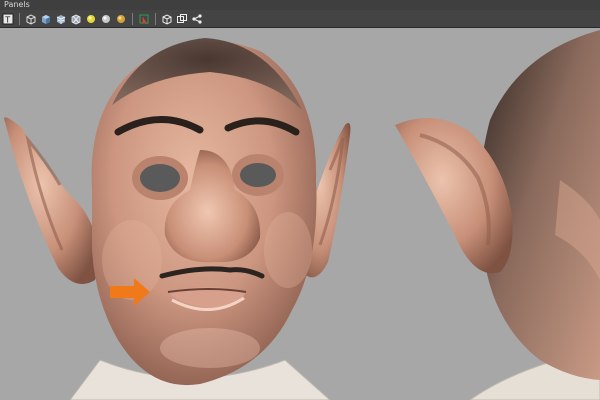  Describe the element at coordinates (51, 200) in the screenshot. I see `left-ear` at that location.